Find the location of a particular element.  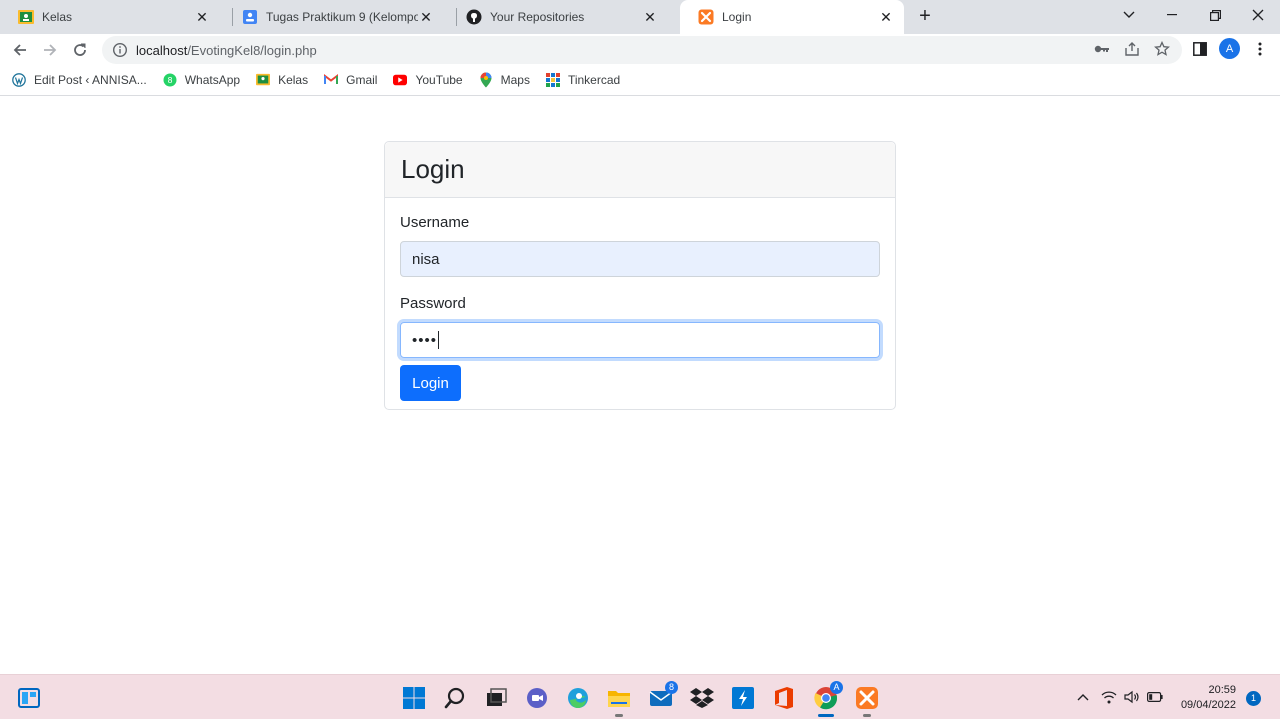

url-host: localhost is located at coordinates (162, 50).